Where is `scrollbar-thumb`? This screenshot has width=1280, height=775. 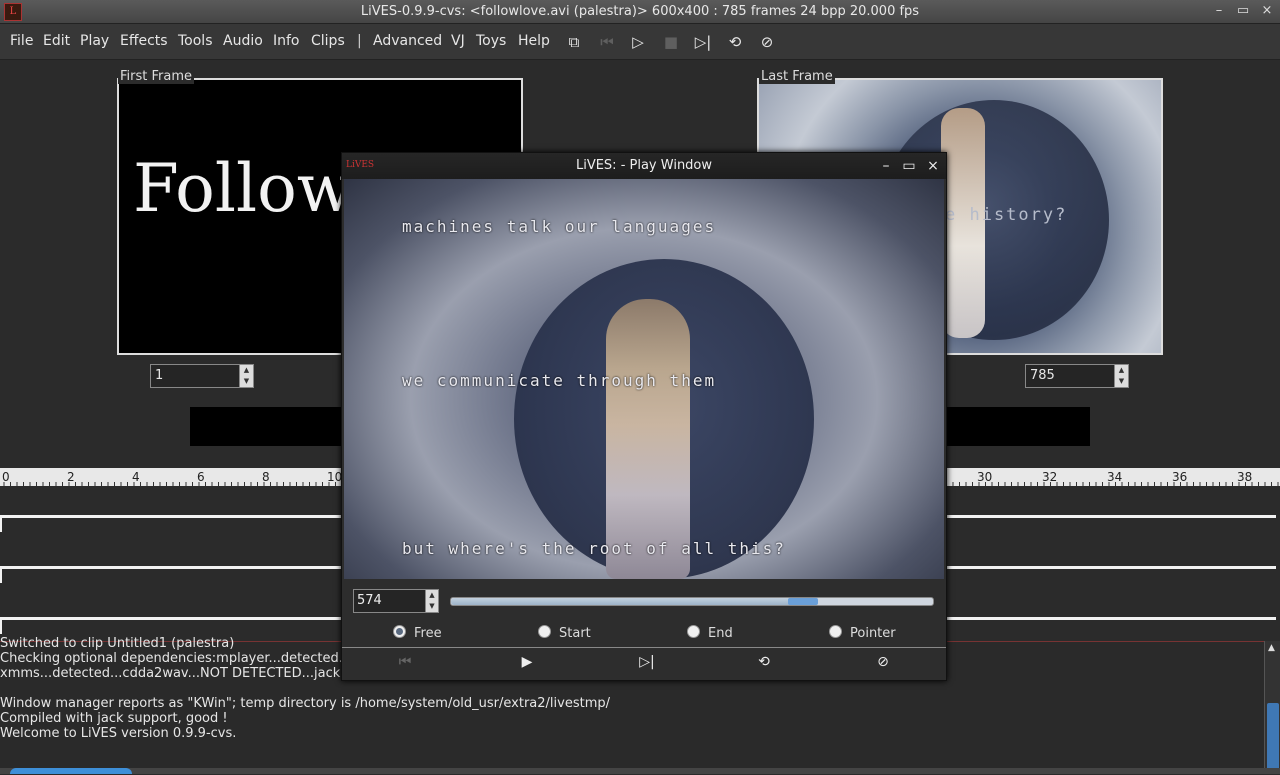 scrollbar-thumb is located at coordinates (1273, 738).